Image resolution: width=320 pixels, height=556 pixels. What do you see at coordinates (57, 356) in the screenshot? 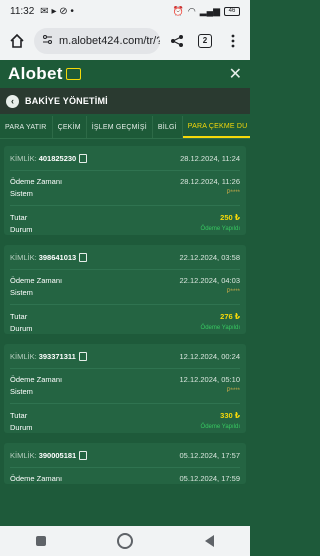
I see `record-id: 393371311` at bounding box center [57, 356].